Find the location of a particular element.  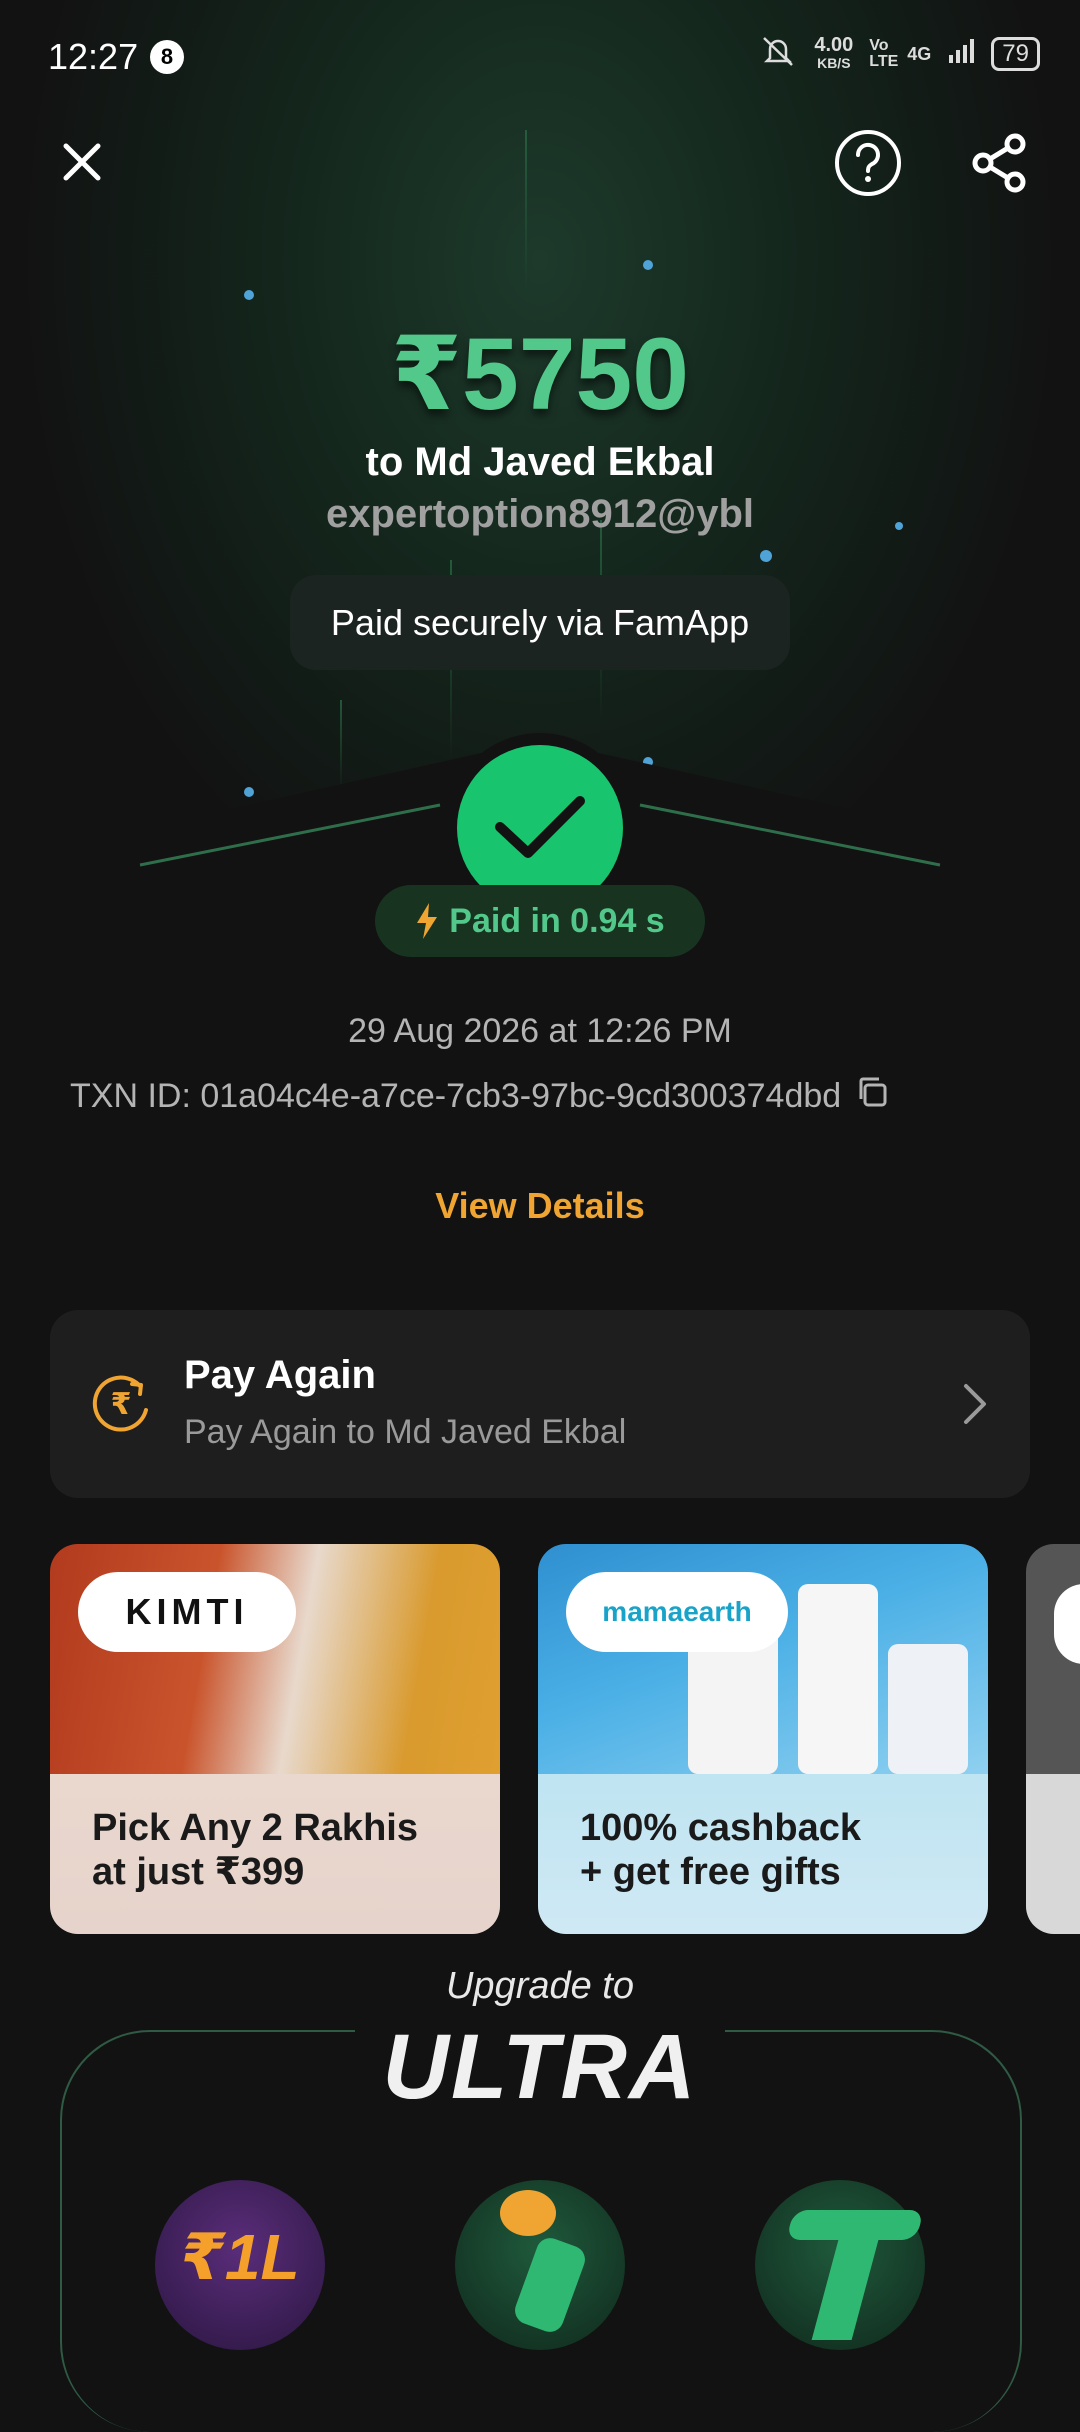

speed-value: 4.00 is located at coordinates (834, 45).